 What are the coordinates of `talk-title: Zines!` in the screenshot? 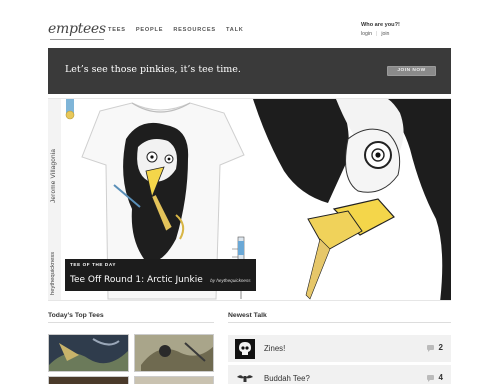 It's located at (274, 348).